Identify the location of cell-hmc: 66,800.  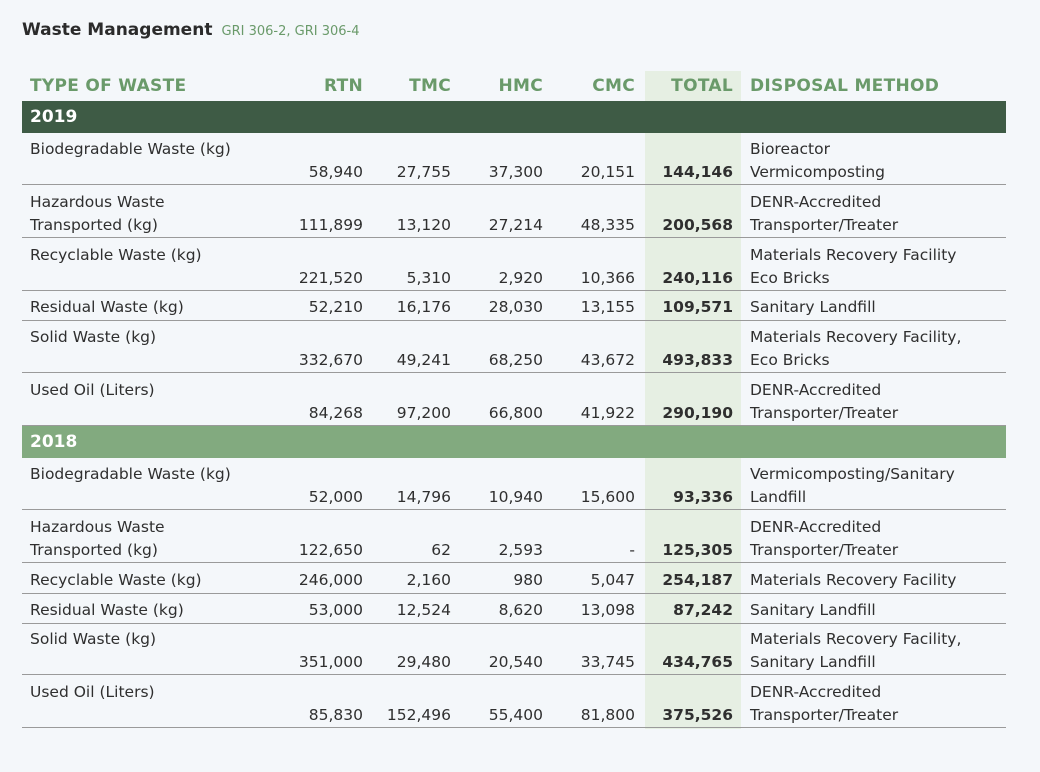
(515, 413).